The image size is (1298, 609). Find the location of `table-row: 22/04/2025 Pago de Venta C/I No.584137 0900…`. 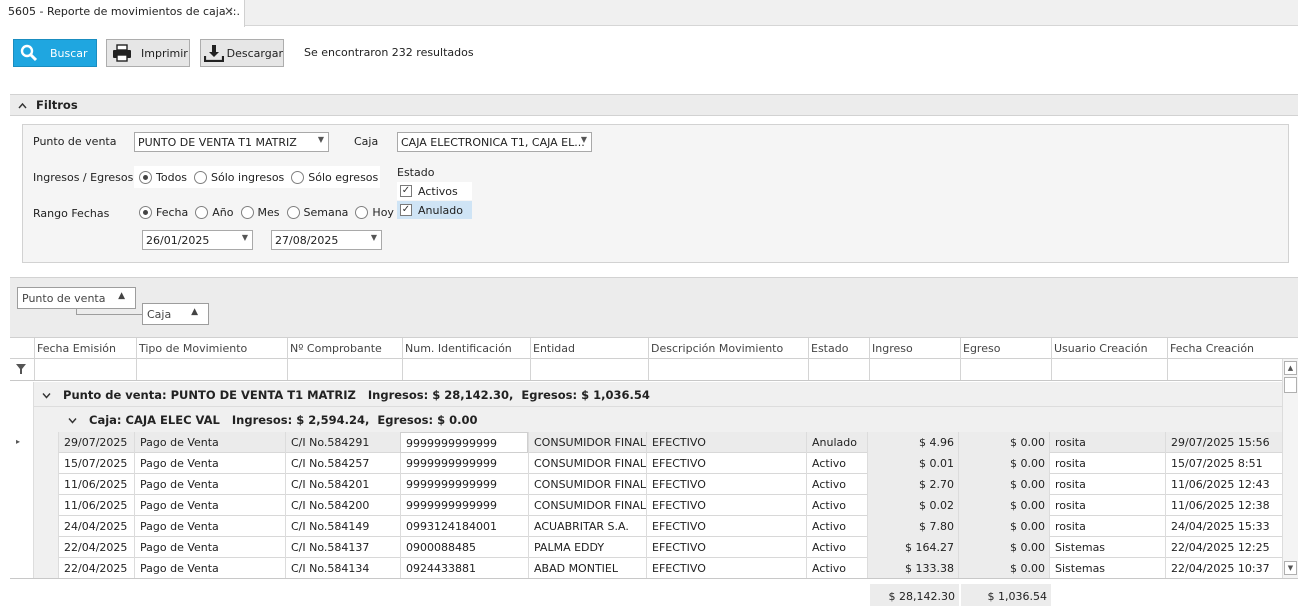

table-row: 22/04/2025 Pago de Venta C/I No.584137 0900… is located at coordinates (670, 547).